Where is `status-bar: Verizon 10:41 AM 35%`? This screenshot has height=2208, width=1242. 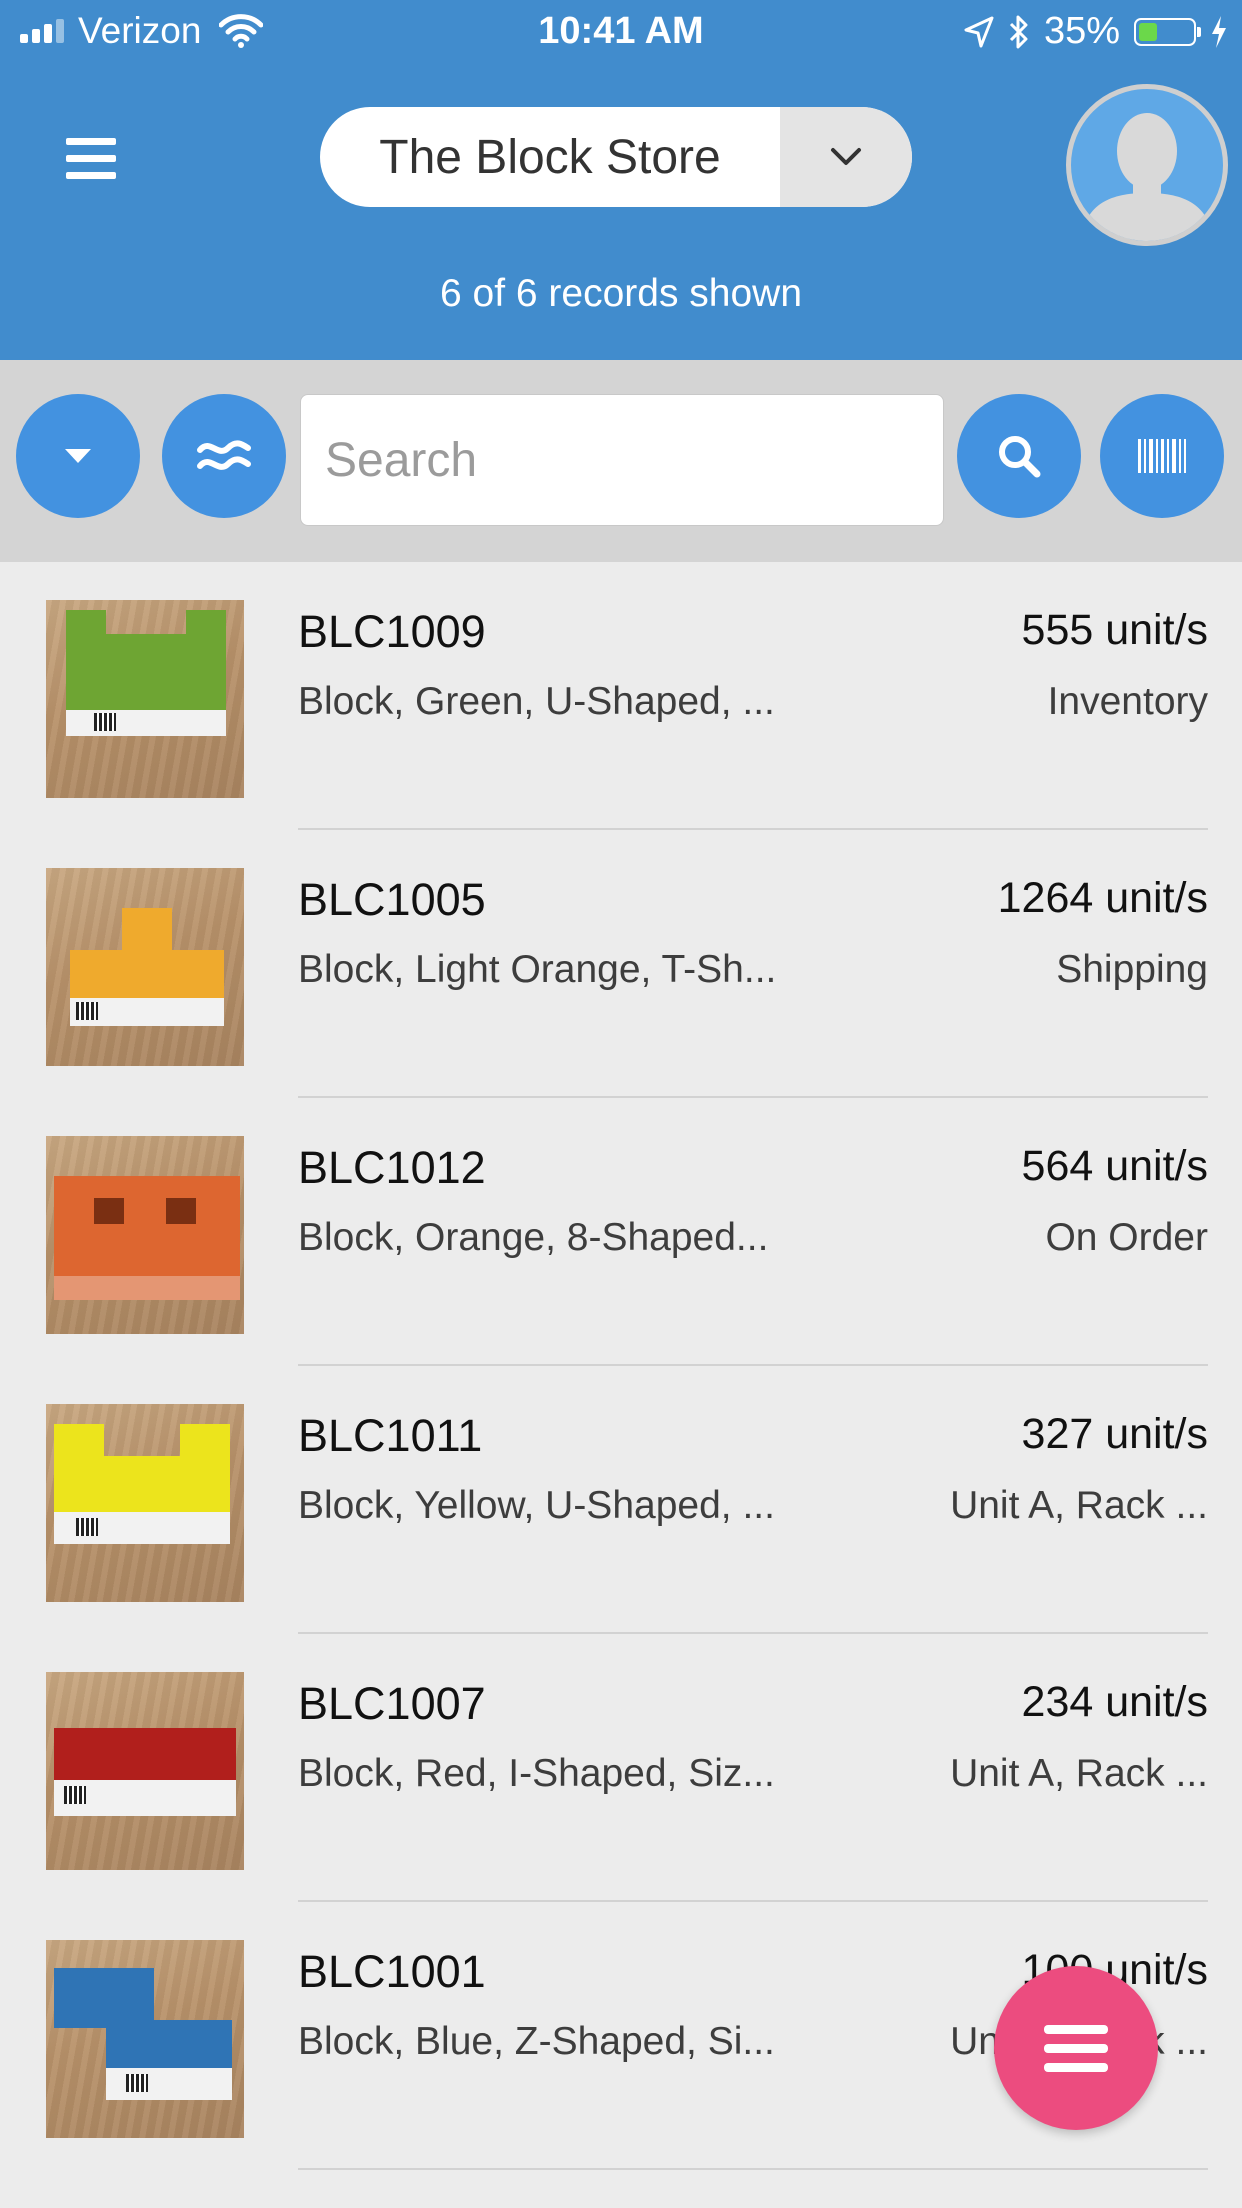 status-bar: Verizon 10:41 AM 35% is located at coordinates (621, 33).